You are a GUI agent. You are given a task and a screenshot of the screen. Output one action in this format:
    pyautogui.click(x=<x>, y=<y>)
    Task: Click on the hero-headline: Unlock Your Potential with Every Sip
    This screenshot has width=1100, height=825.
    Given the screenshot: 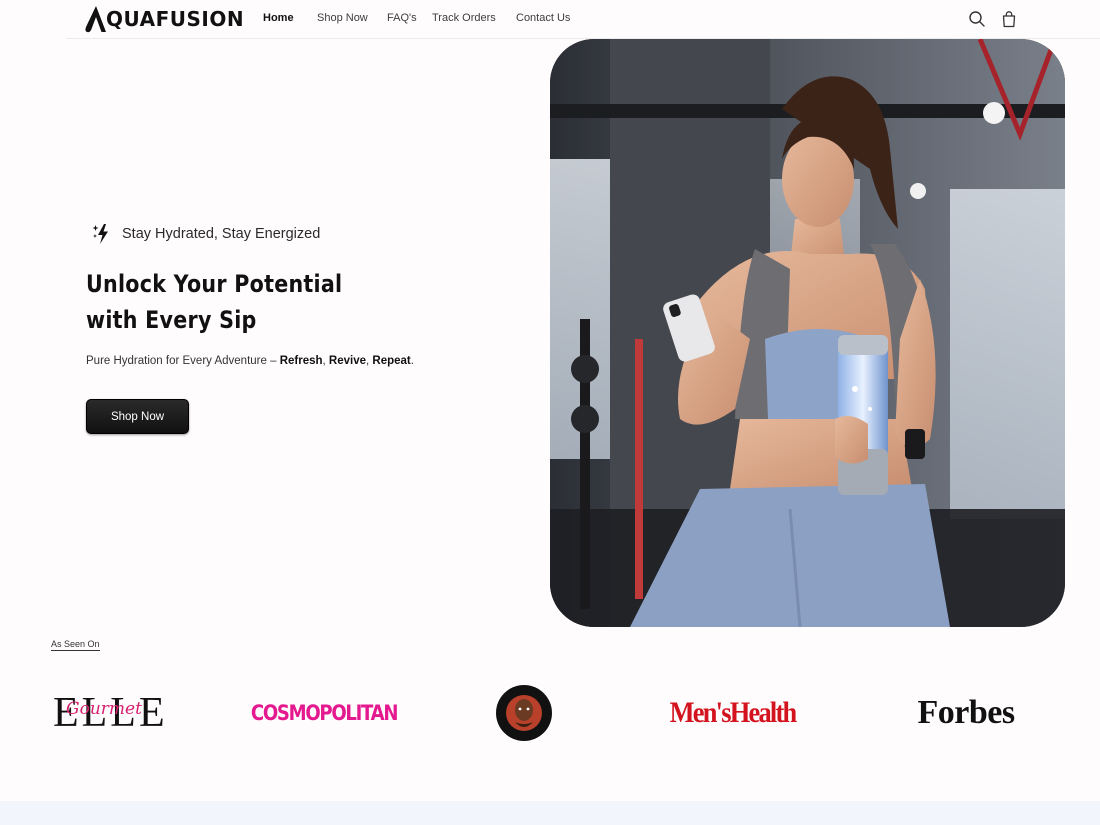 What is the action you would take?
    pyautogui.click(x=214, y=302)
    